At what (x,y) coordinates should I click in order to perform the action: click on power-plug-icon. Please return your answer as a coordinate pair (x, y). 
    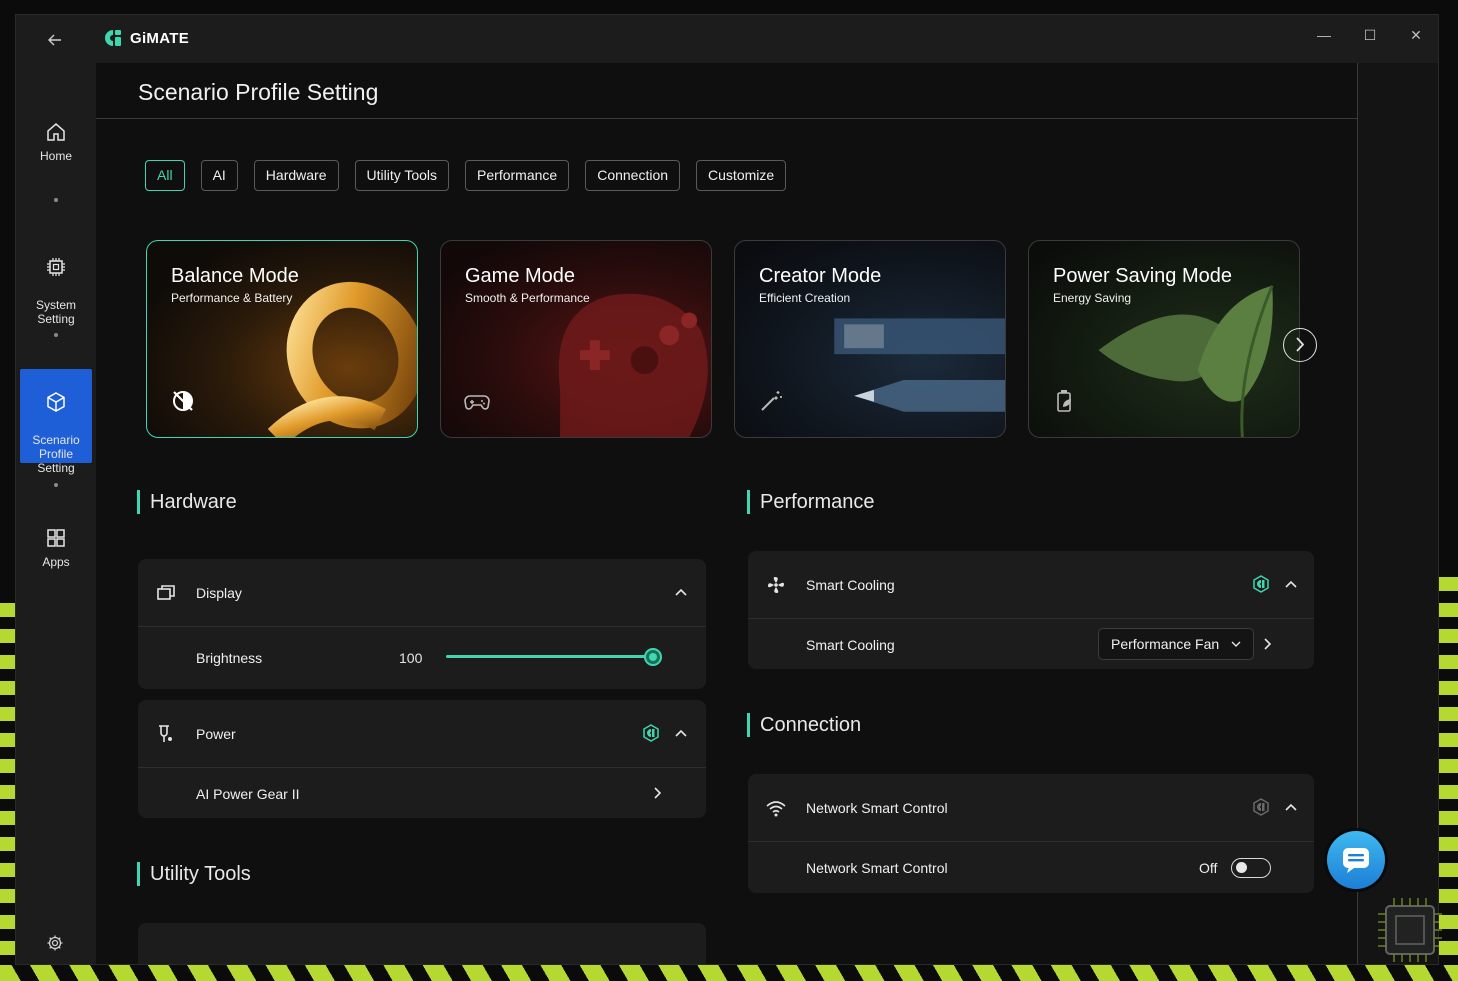
    Looking at the image, I should click on (165, 733).